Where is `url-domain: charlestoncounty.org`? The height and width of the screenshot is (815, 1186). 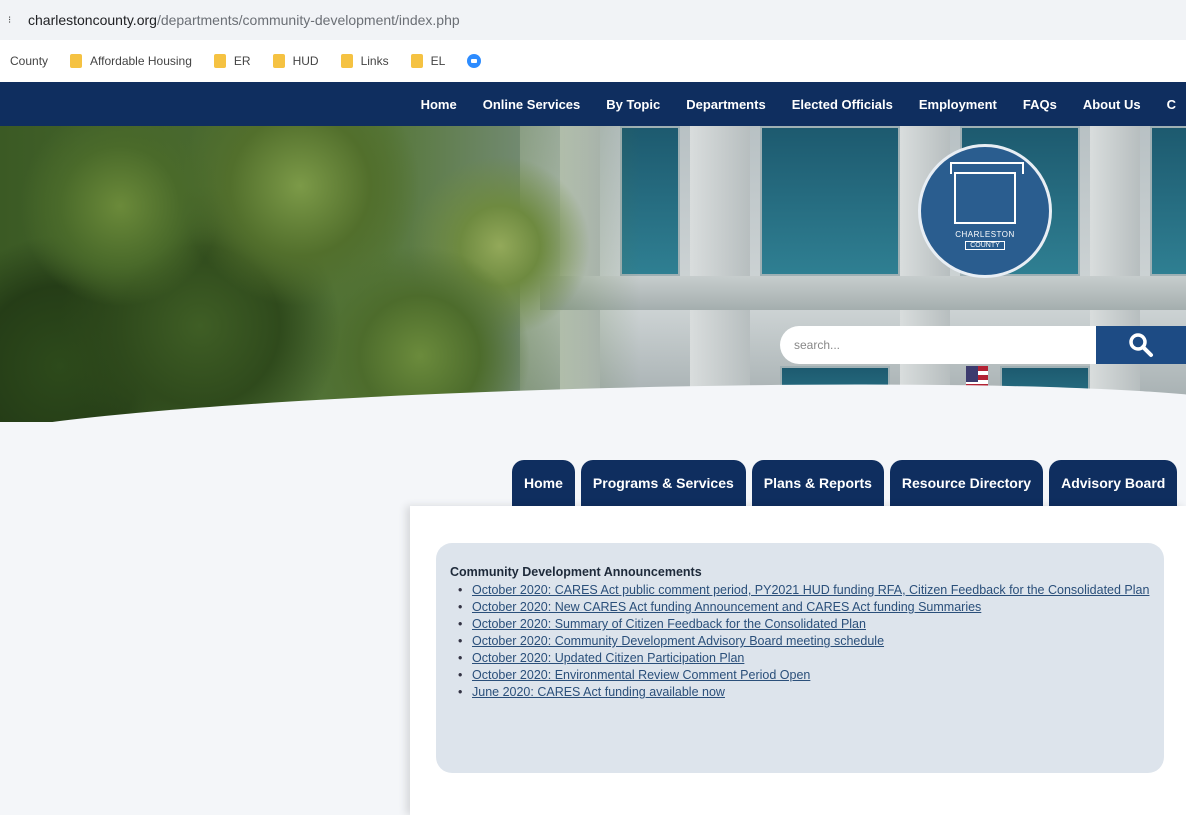
url-domain: charlestoncounty.org is located at coordinates (92, 20).